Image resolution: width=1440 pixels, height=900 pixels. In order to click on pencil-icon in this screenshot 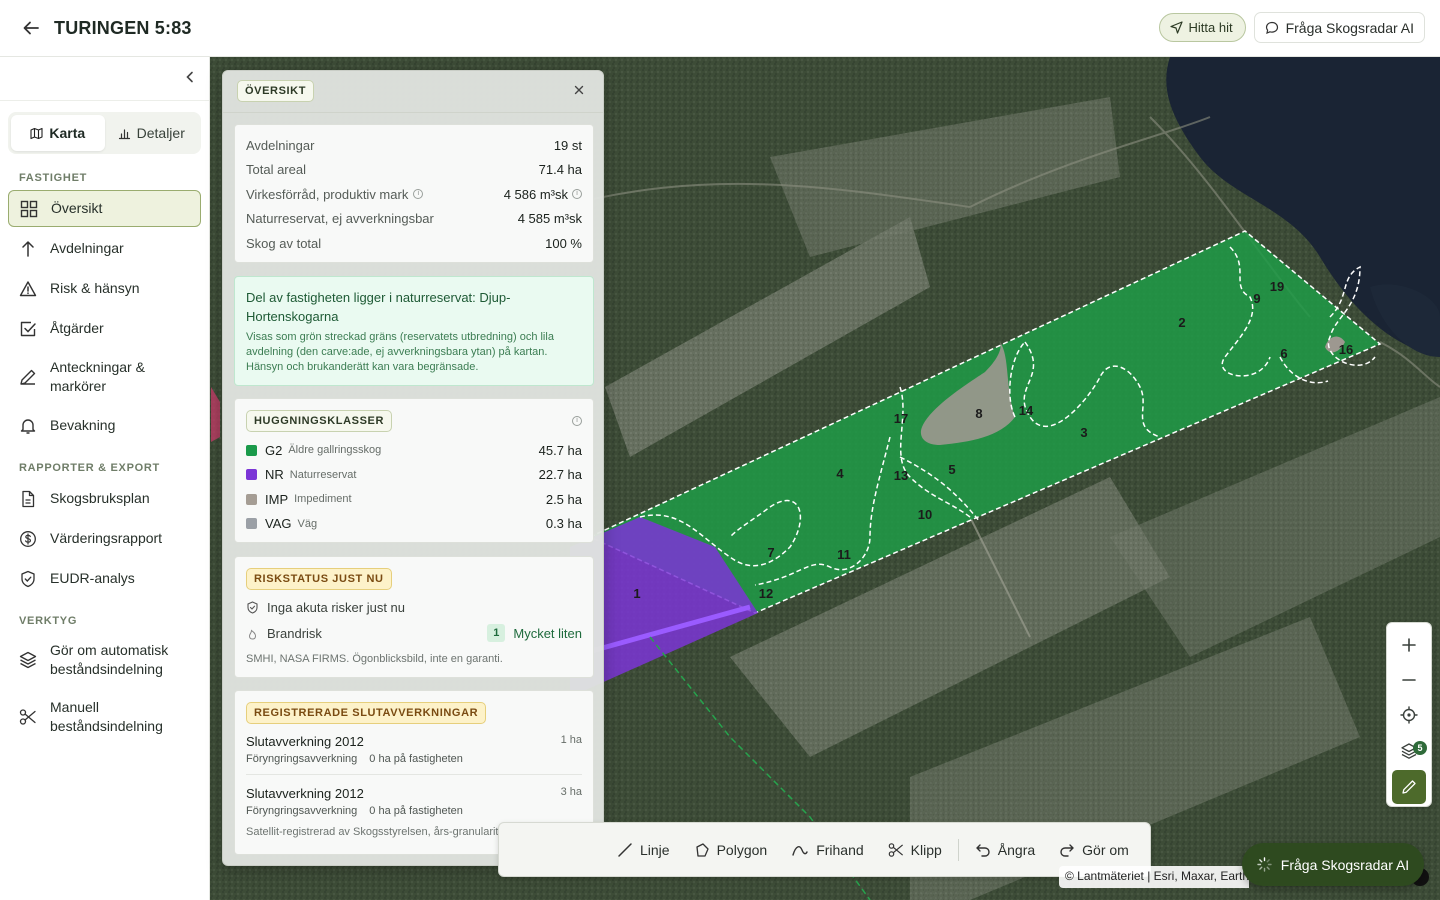, I will do `click(1409, 787)`.